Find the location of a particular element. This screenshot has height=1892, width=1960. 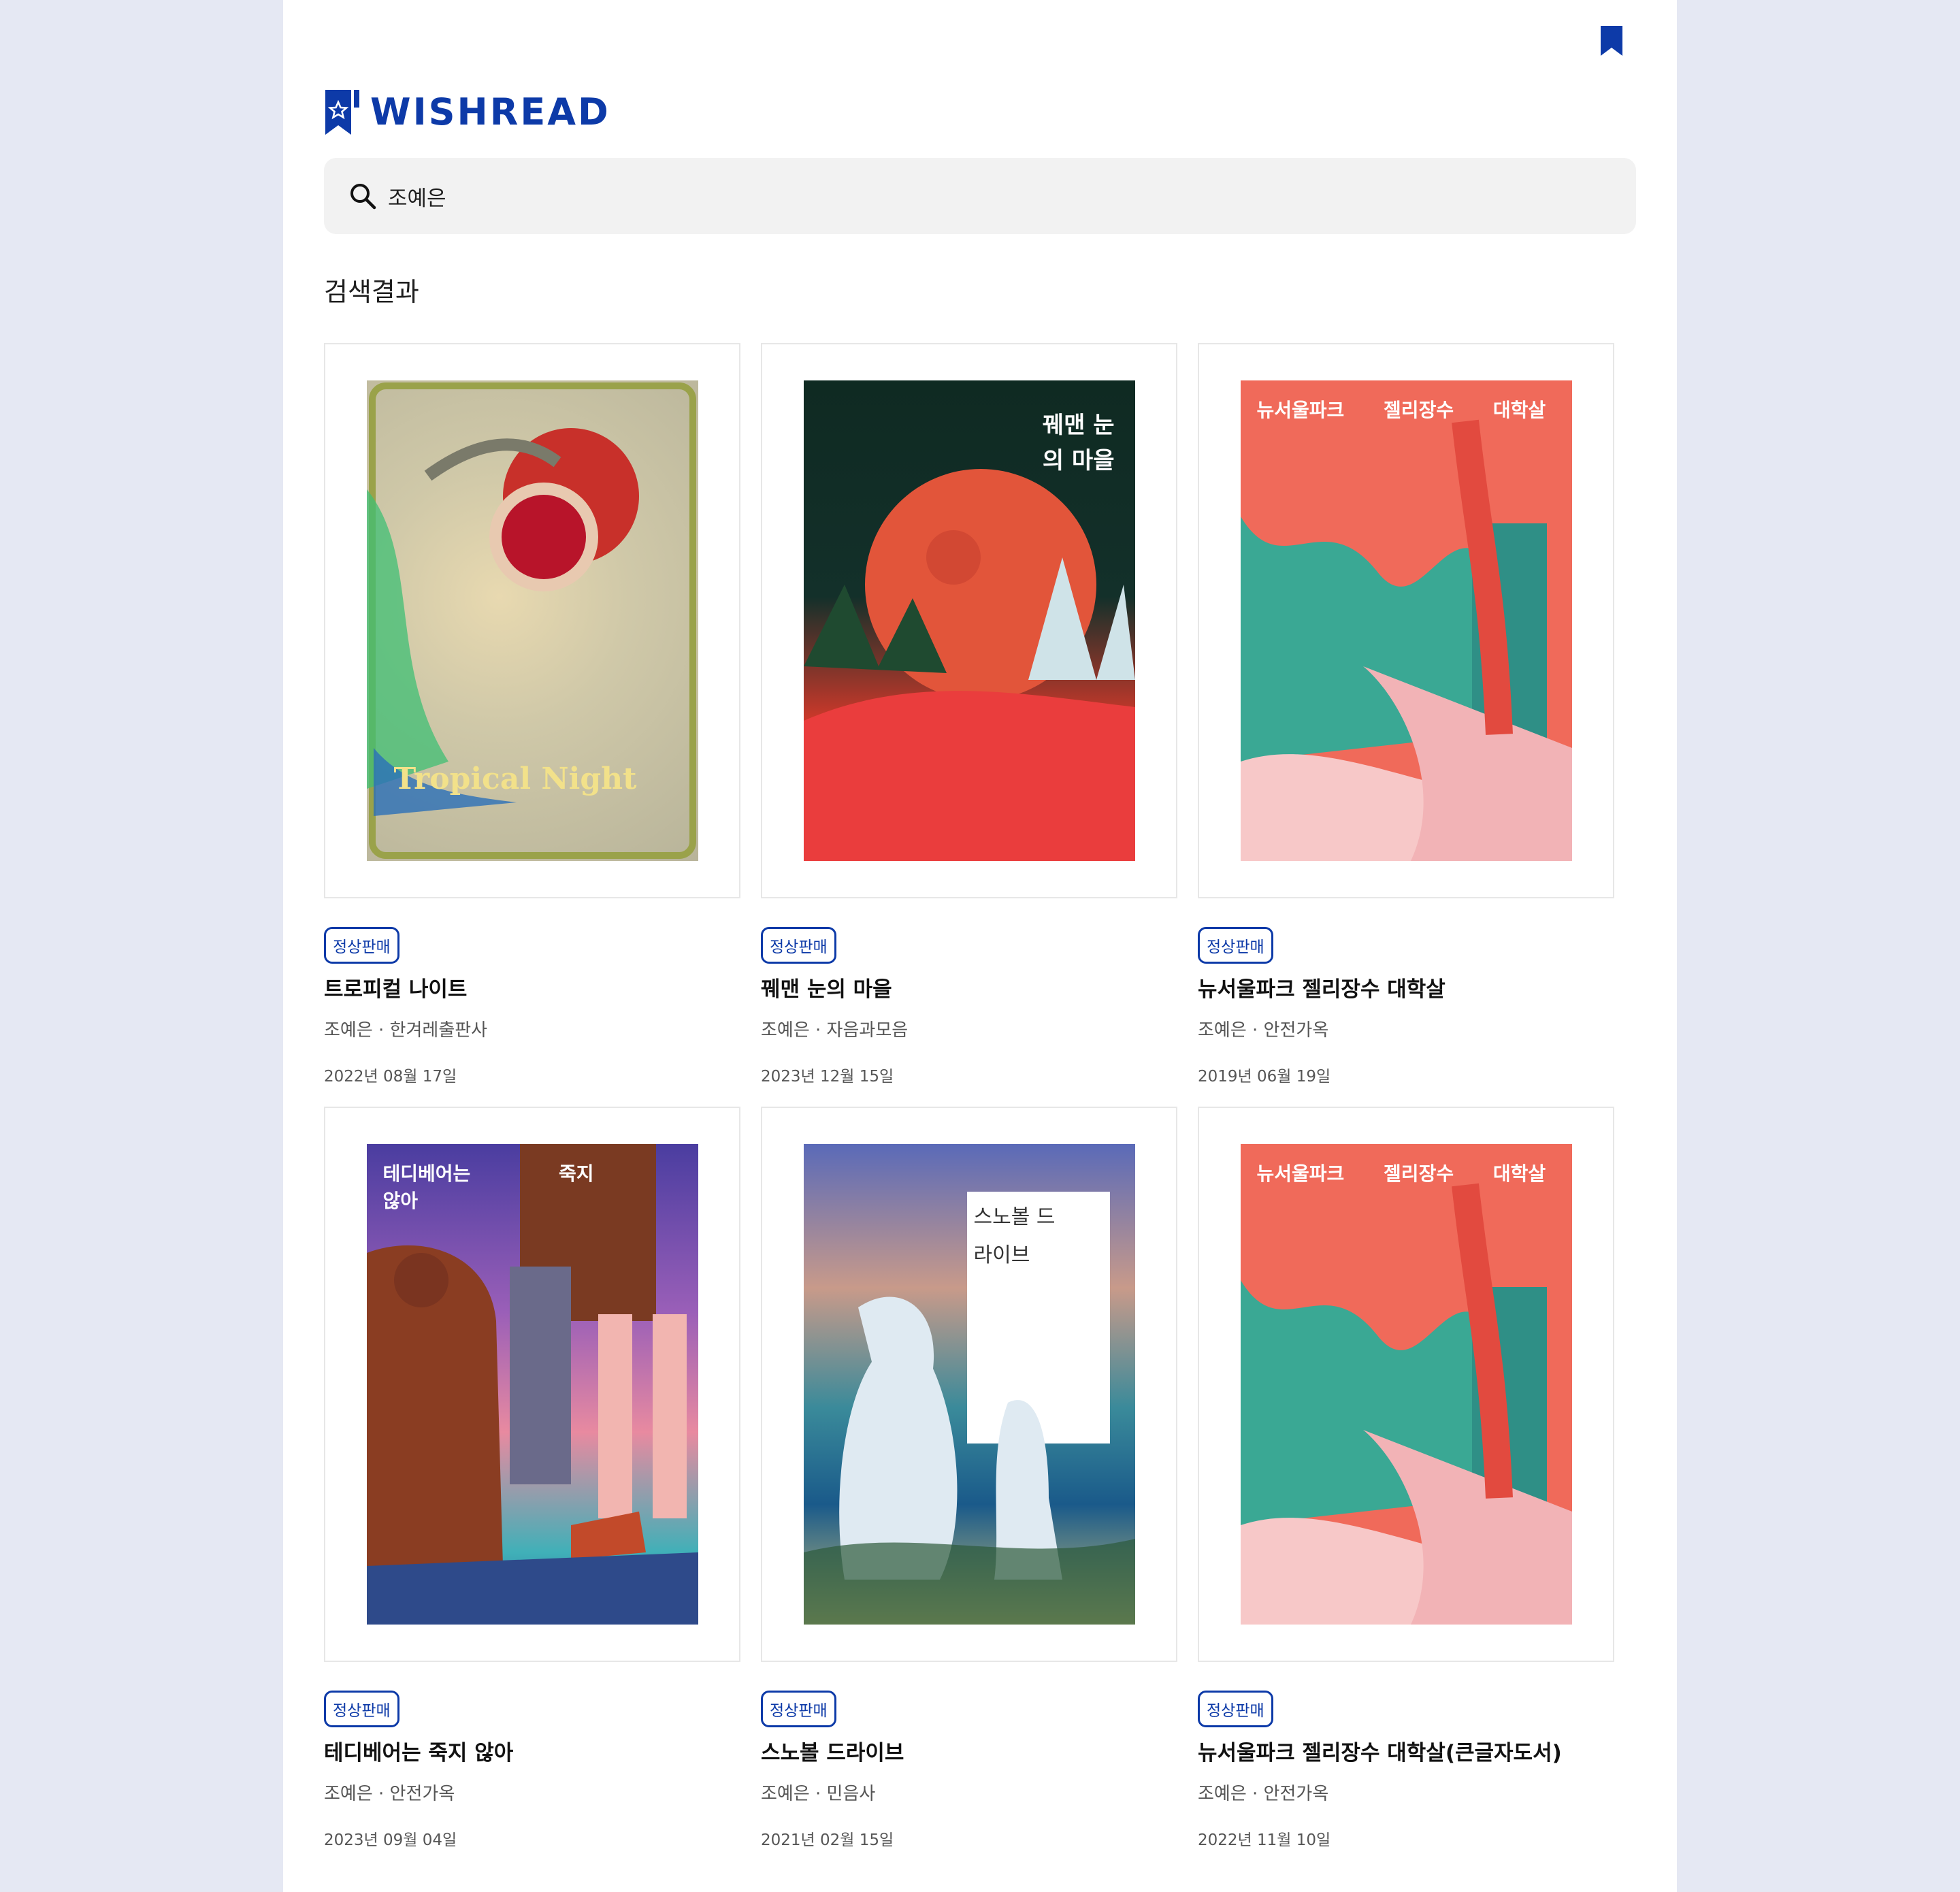

cover-title: 꿰맨 눈의 마을 is located at coordinates (1078, 443).